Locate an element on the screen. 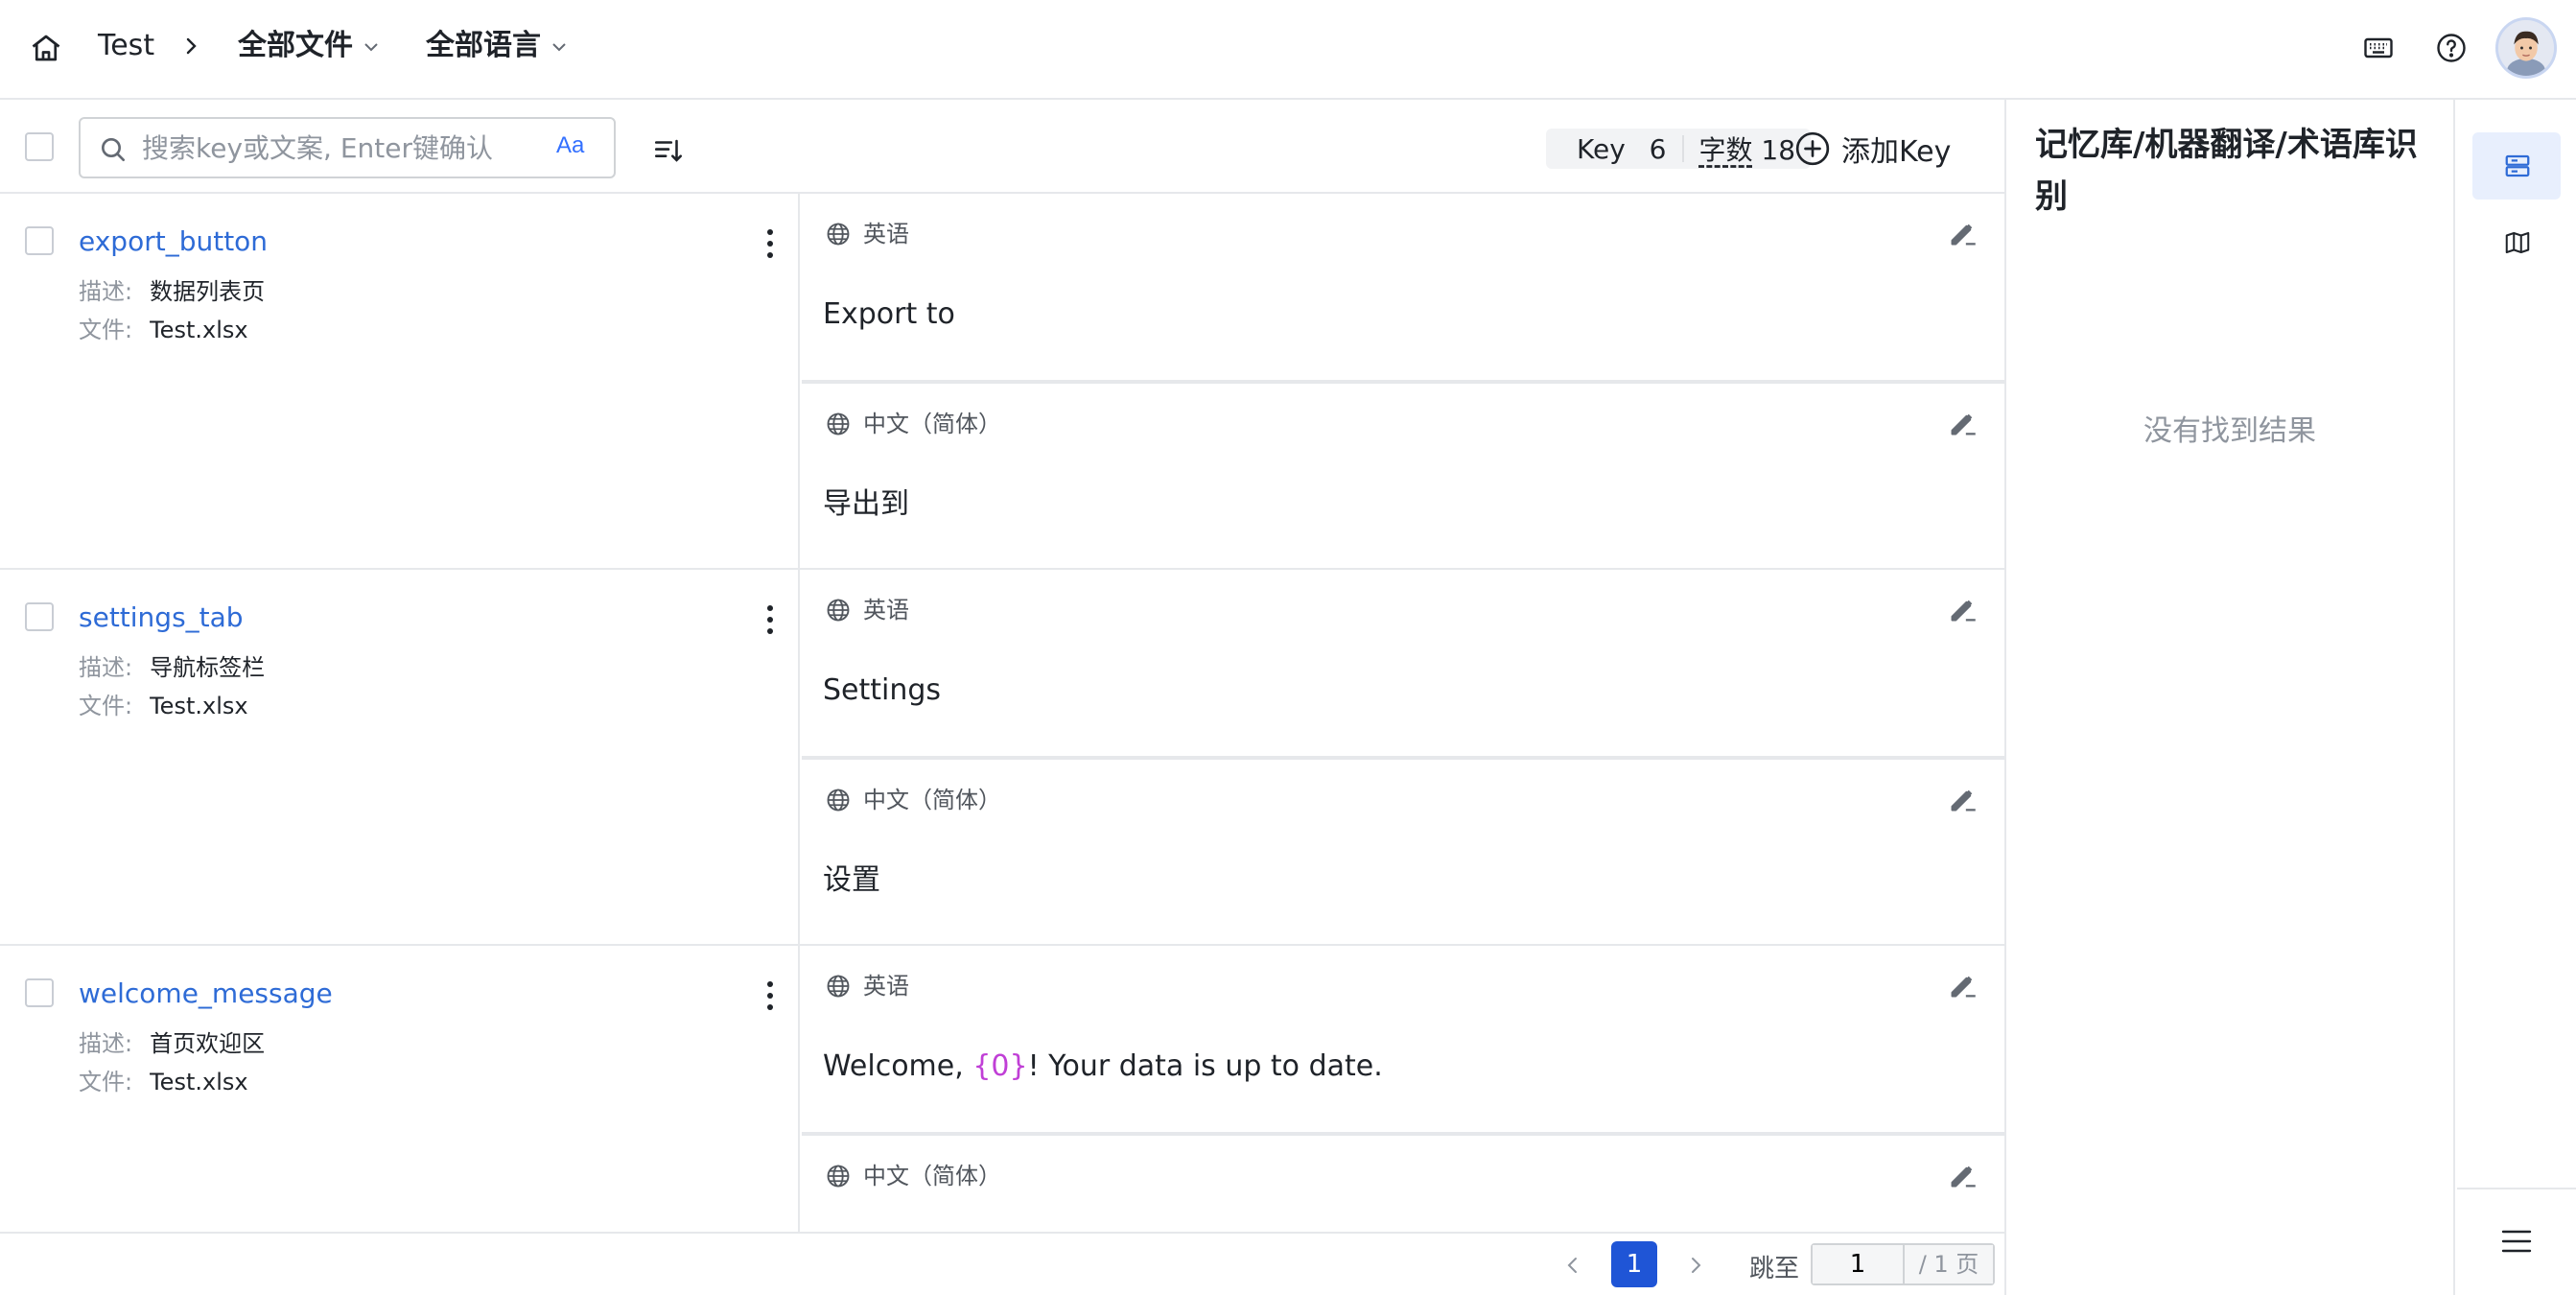 The width and height of the screenshot is (2576, 1295). key-file: 文件: Test.xlsx is located at coordinates (163, 706).